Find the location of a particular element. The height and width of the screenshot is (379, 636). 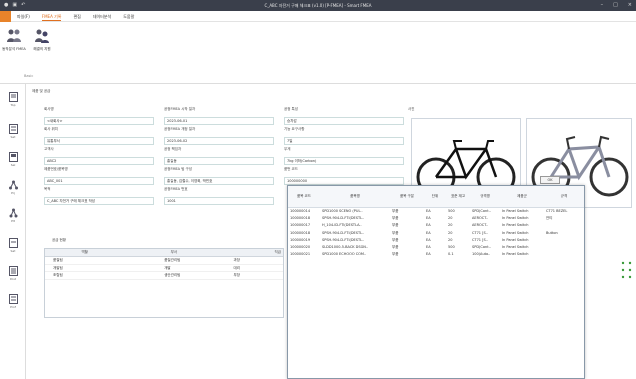

ribbon-button-support: 해결의 지원 is located at coordinates (42, 40).